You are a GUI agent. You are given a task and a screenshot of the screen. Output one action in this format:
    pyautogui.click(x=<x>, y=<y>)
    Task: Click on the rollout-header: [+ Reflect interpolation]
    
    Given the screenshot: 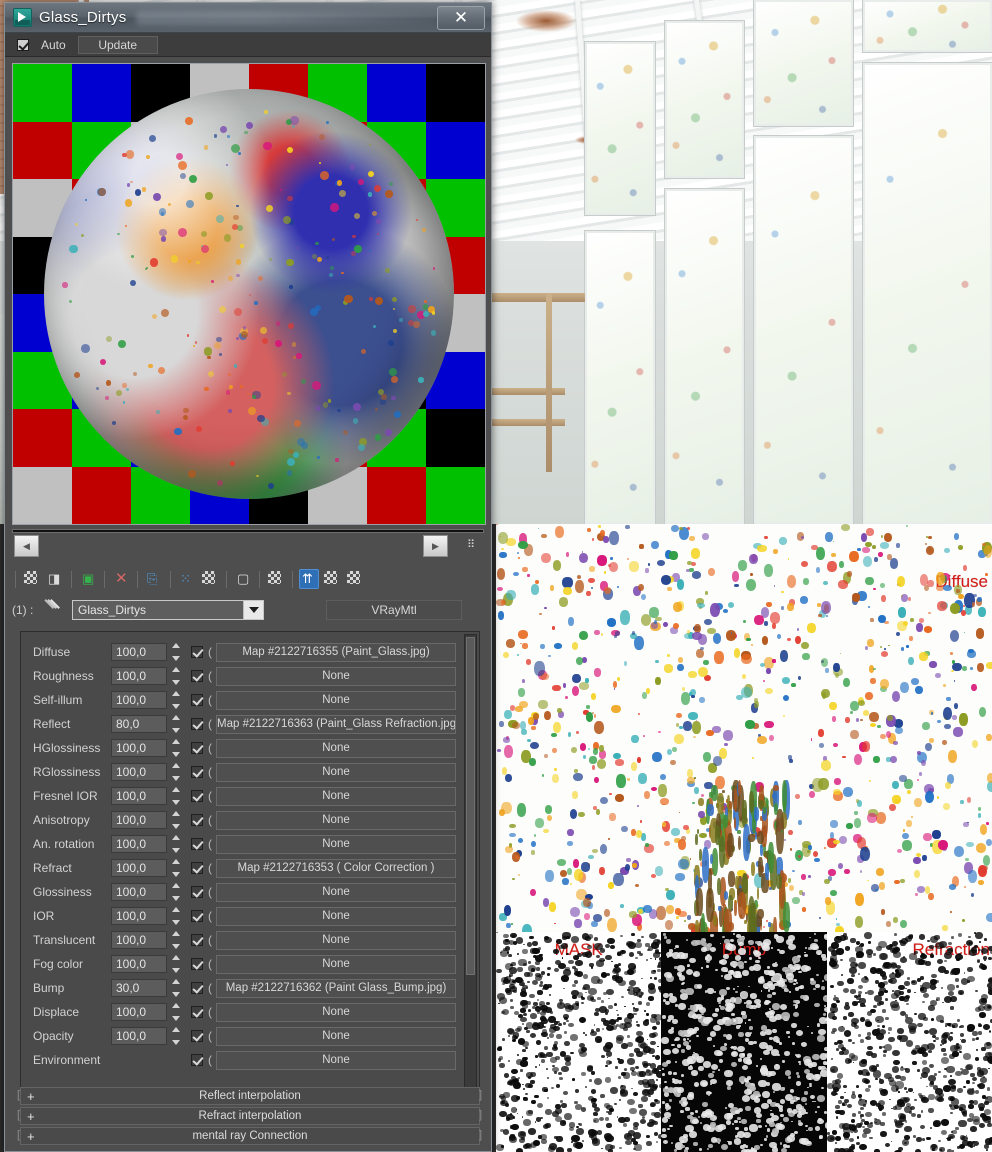 What is the action you would take?
    pyautogui.click(x=249, y=1096)
    